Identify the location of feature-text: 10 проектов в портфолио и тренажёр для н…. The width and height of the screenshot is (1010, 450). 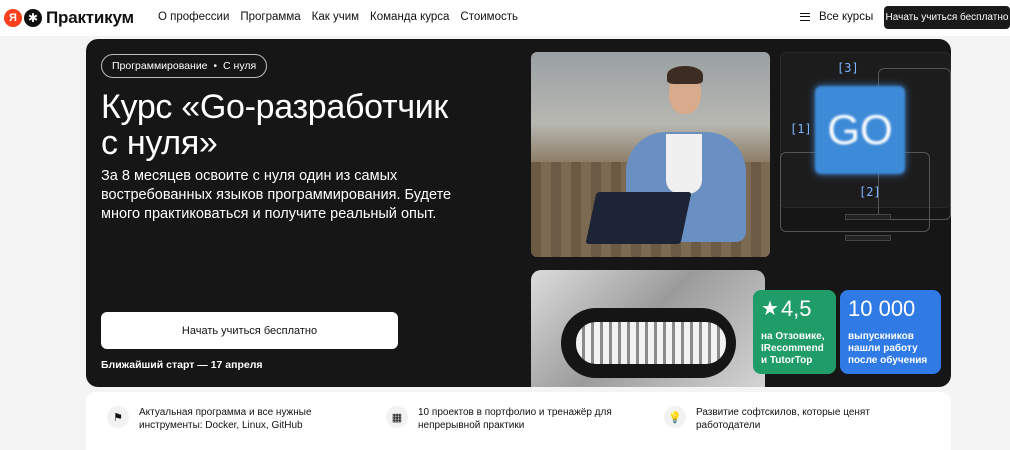
(515, 419).